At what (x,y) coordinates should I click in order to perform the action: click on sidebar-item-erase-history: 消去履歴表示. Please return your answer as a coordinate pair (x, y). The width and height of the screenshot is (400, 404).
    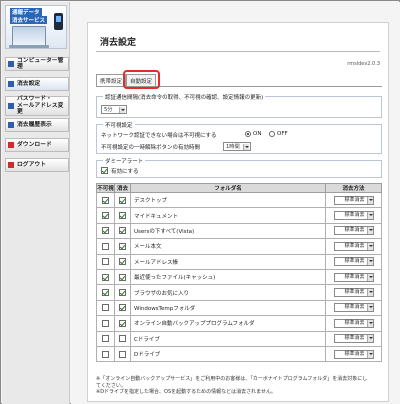
    Looking at the image, I should click on (37, 125).